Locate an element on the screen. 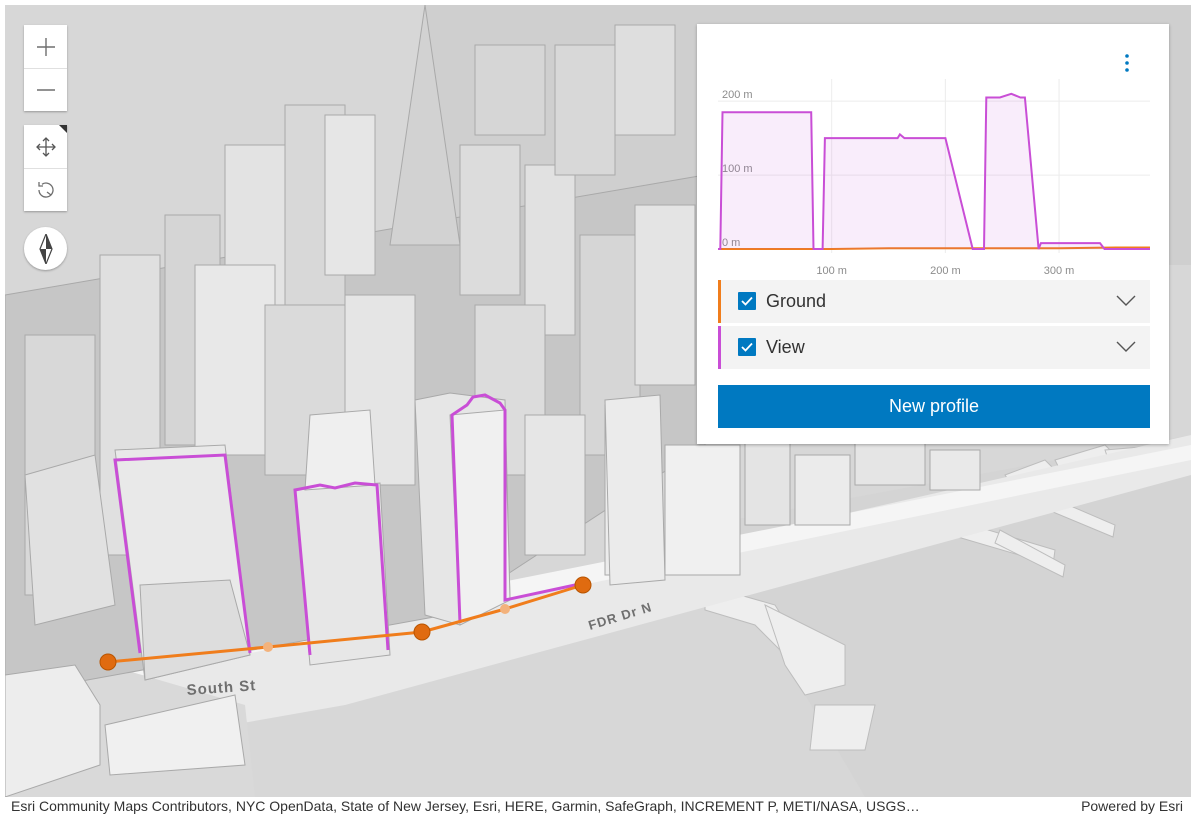 The width and height of the screenshot is (1196, 823). zoom-in-icon is located at coordinates (45, 46).